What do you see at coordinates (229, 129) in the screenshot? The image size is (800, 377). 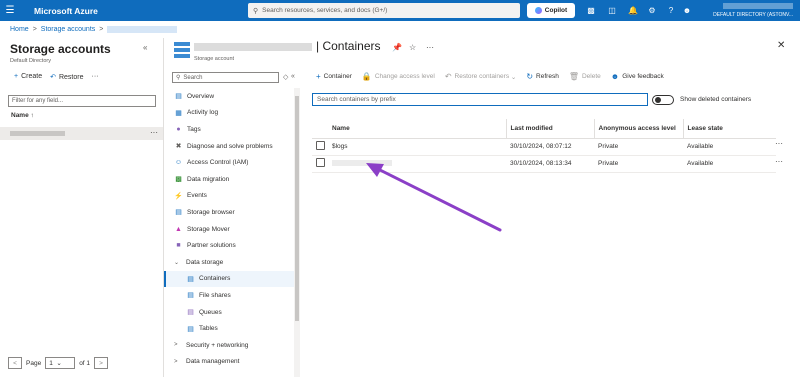 I see `menu-item-tags: ● Tags` at bounding box center [229, 129].